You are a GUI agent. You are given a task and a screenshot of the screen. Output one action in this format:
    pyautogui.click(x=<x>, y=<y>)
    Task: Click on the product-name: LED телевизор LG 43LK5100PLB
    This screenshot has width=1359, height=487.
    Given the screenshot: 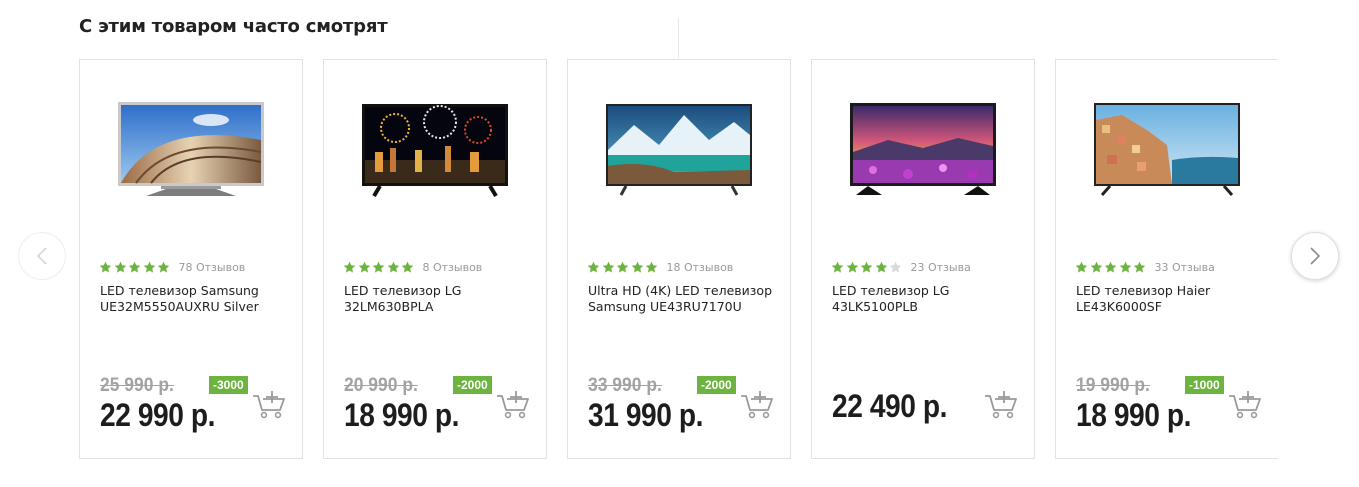 What is the action you would take?
    pyautogui.click(x=930, y=299)
    